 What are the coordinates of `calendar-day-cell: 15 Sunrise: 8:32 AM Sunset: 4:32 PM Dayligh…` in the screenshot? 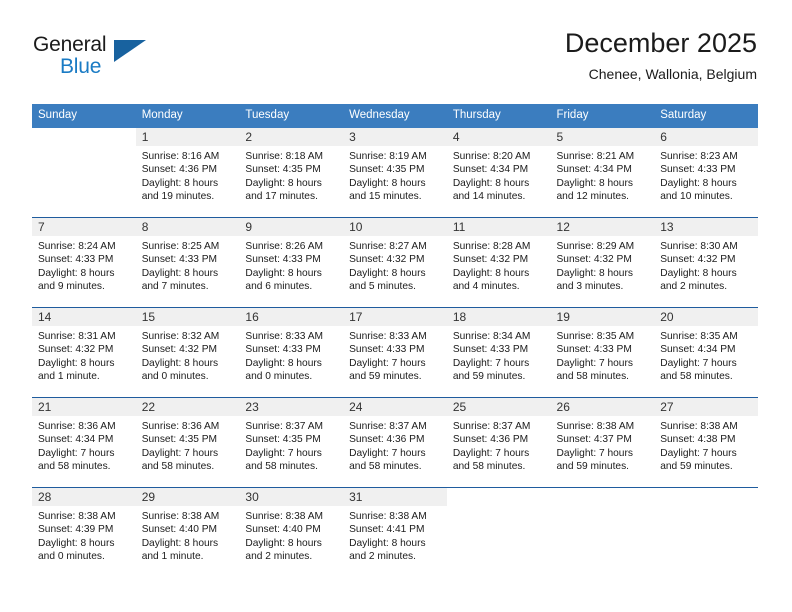 It's located at (187, 352).